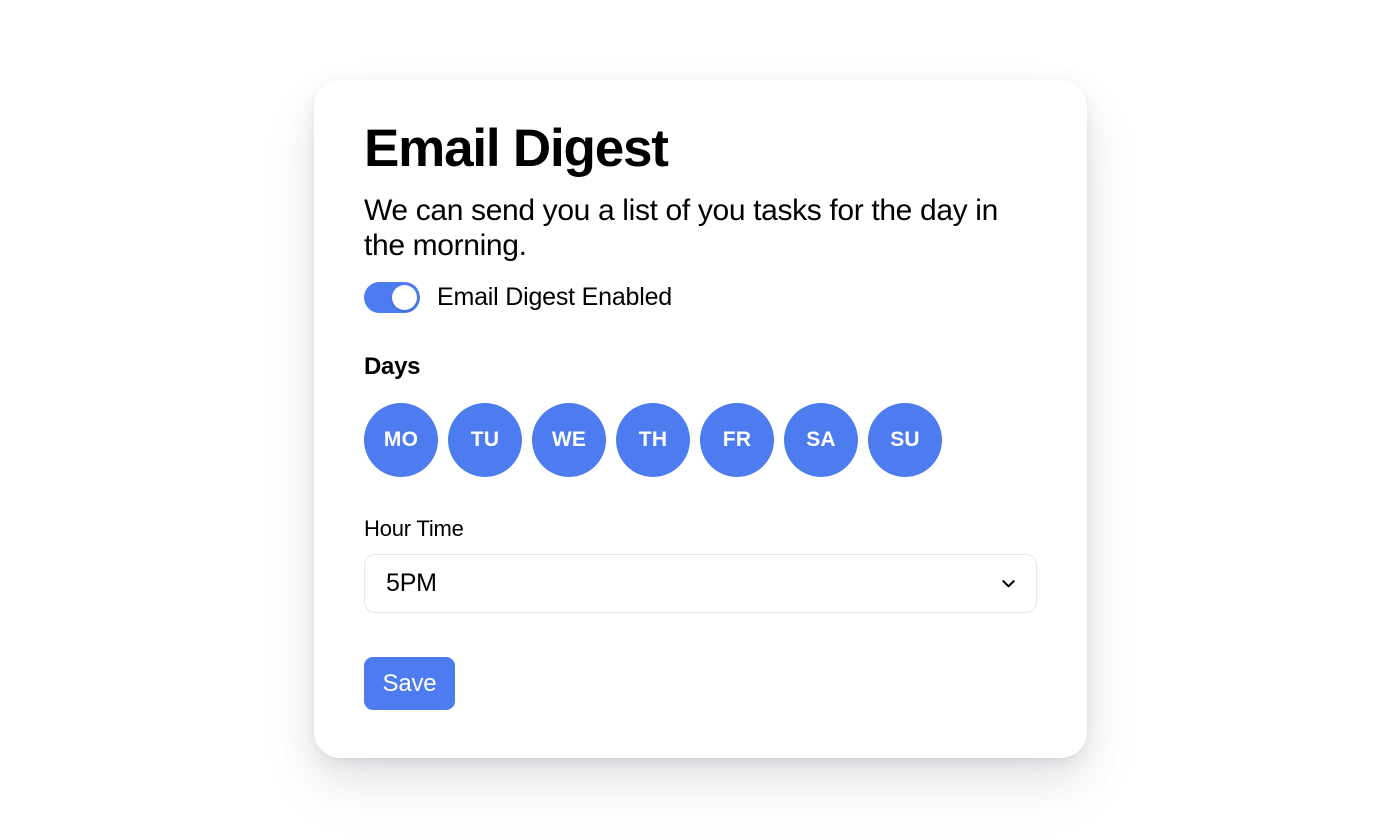  I want to click on day-label: TU, so click(485, 440).